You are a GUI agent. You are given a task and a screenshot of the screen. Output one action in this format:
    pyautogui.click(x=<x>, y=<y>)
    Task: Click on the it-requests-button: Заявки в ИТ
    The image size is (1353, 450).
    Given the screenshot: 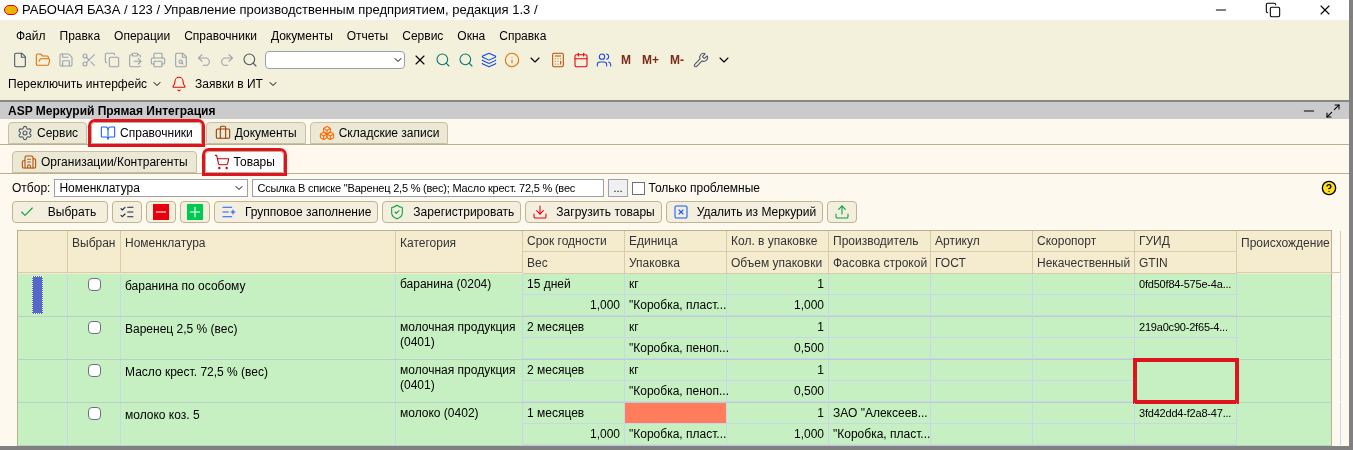 What is the action you would take?
    pyautogui.click(x=237, y=84)
    